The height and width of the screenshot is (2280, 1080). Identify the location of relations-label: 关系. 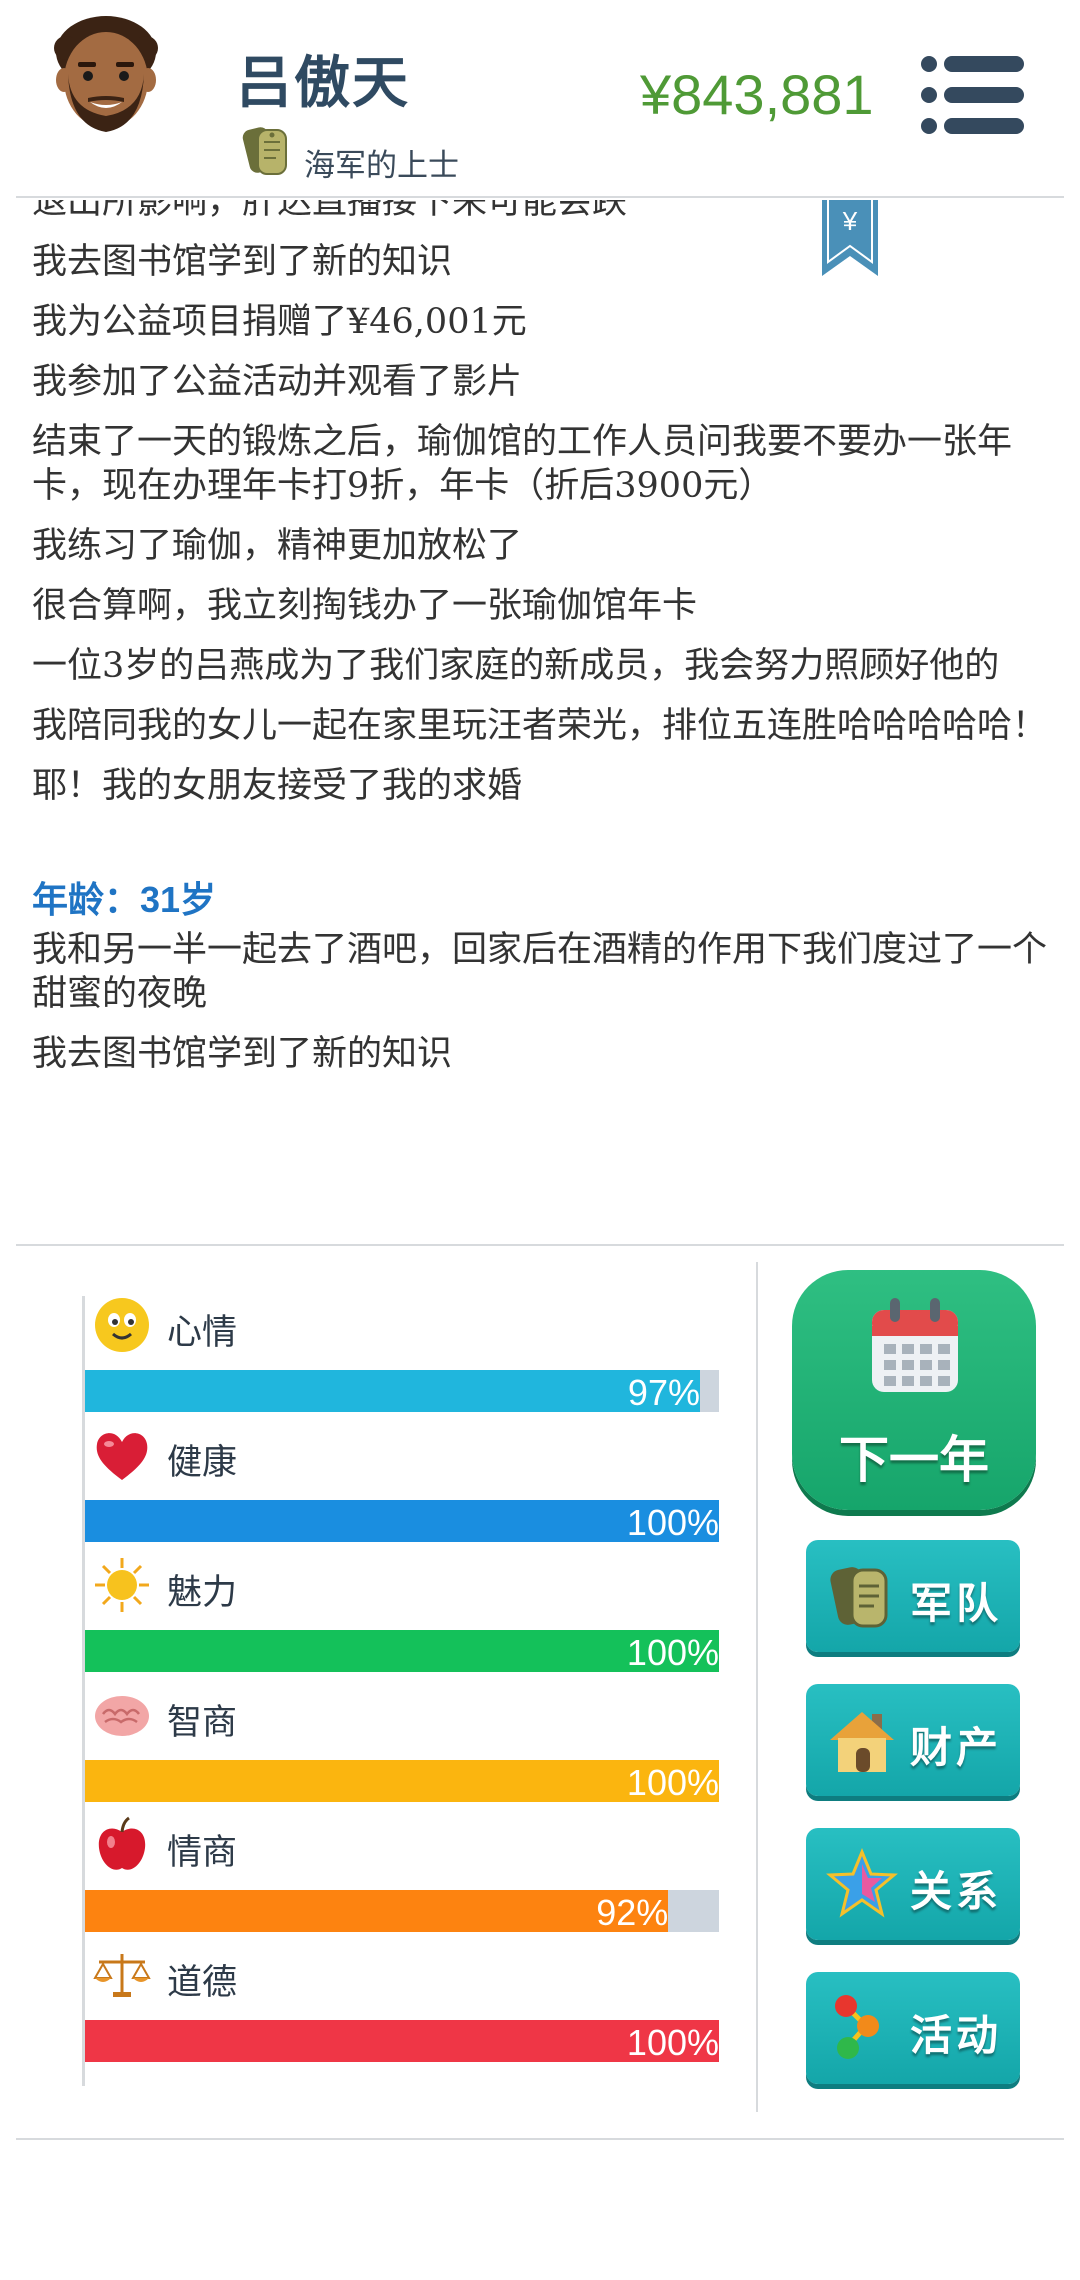
(956, 1891).